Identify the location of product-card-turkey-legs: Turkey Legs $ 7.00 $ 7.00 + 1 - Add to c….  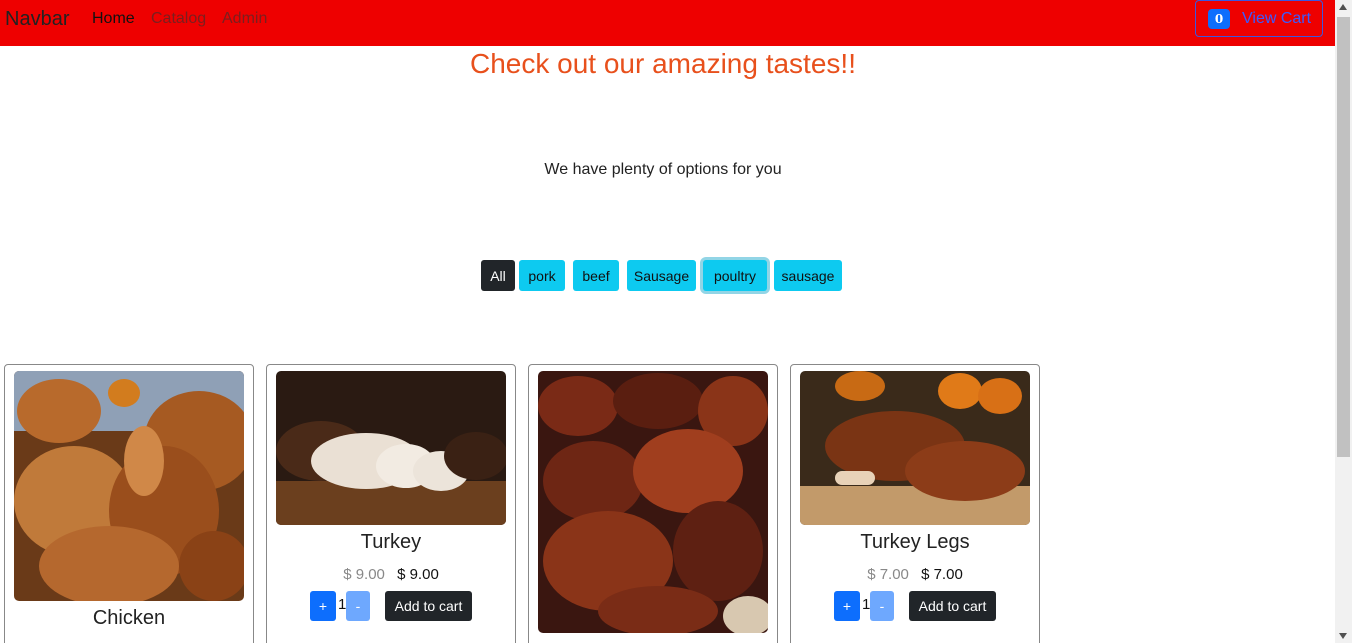
(915, 503).